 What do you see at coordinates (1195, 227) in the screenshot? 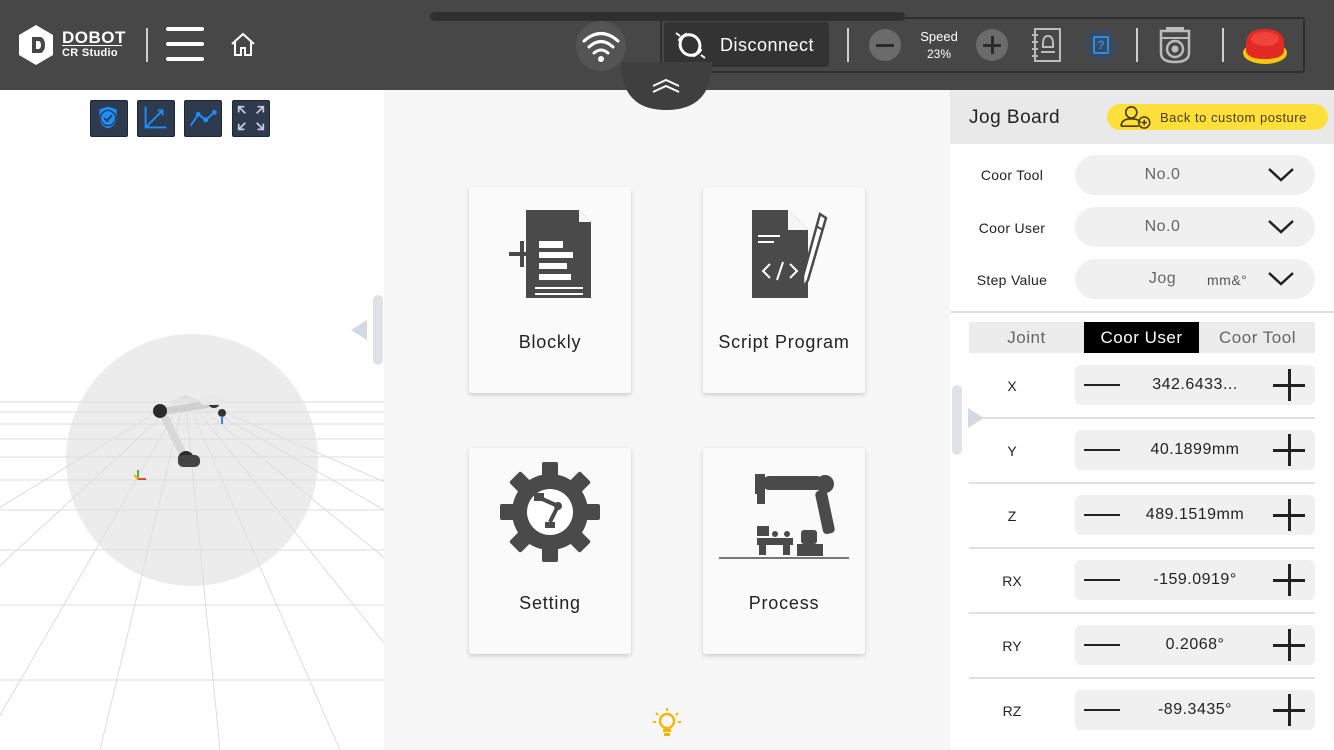
I see `coor-user-select: No.0` at bounding box center [1195, 227].